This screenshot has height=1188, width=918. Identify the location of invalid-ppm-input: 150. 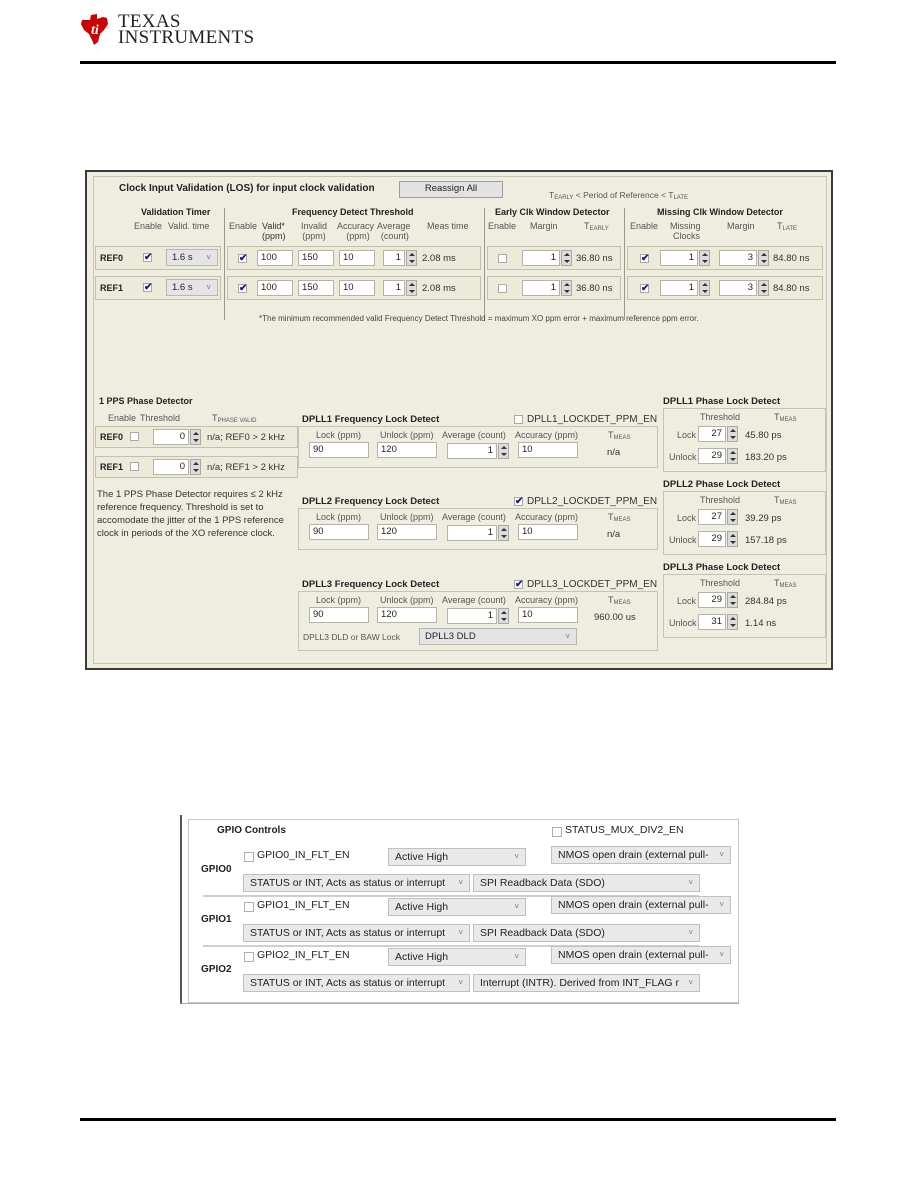
(316, 258).